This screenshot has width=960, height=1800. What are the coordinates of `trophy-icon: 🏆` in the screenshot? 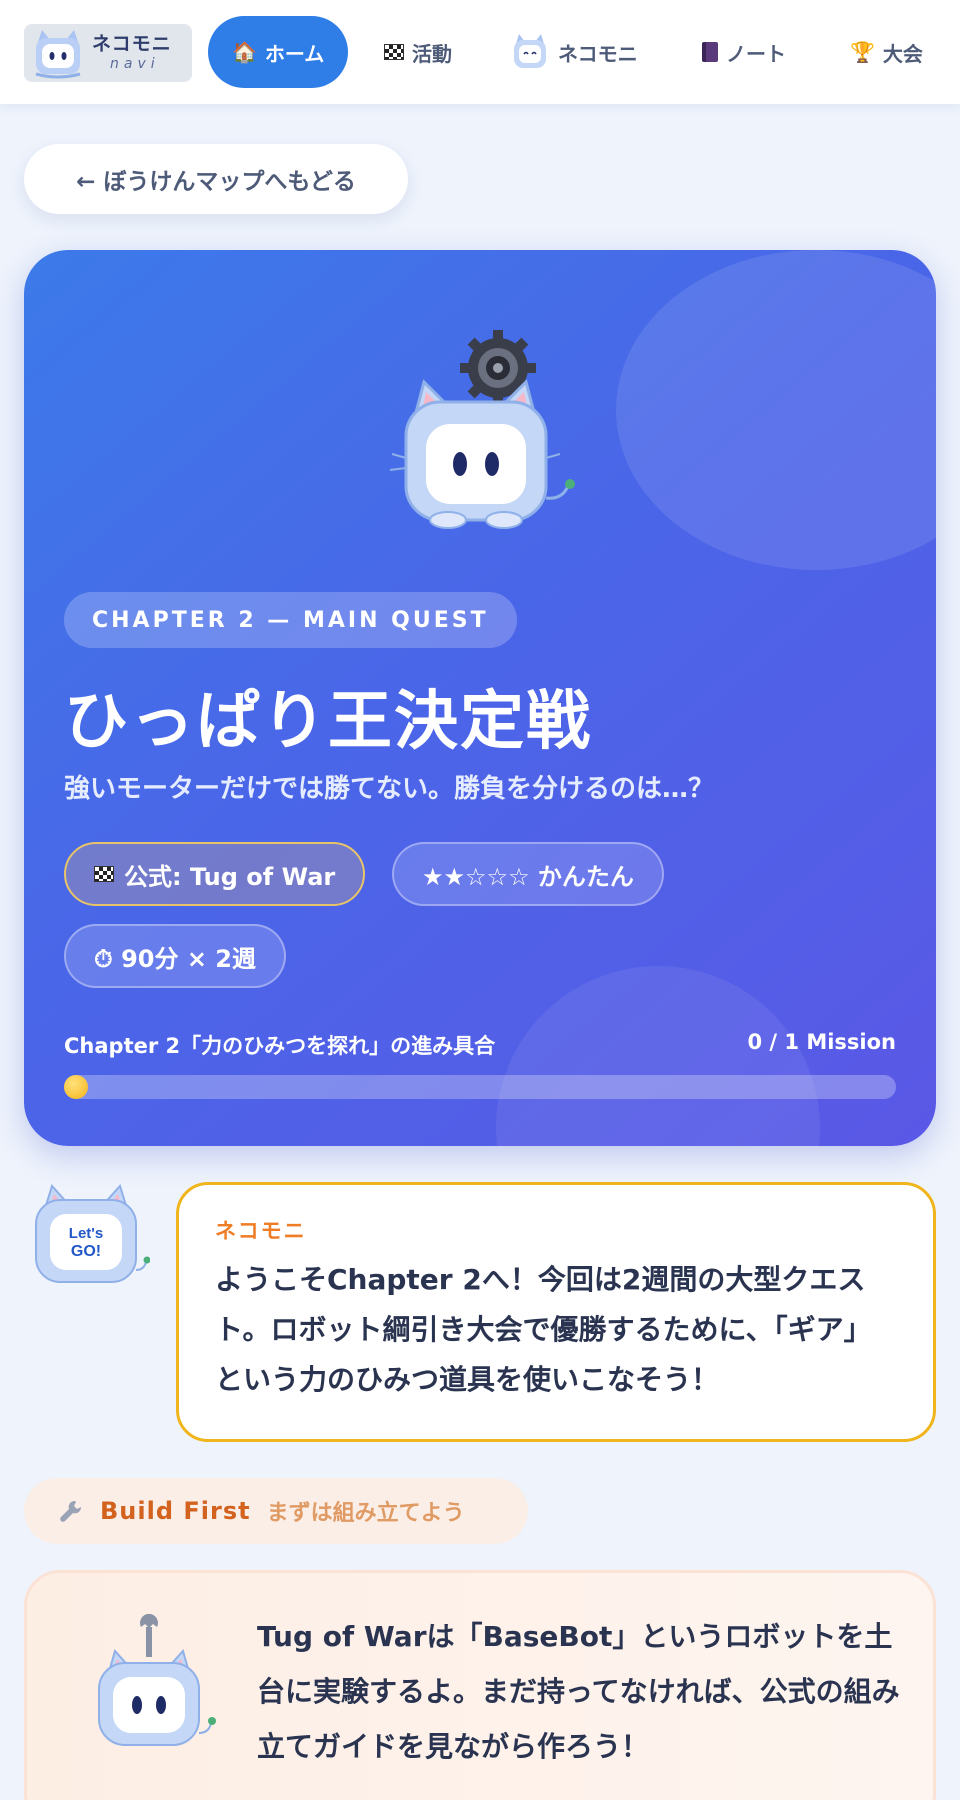 It's located at (862, 52).